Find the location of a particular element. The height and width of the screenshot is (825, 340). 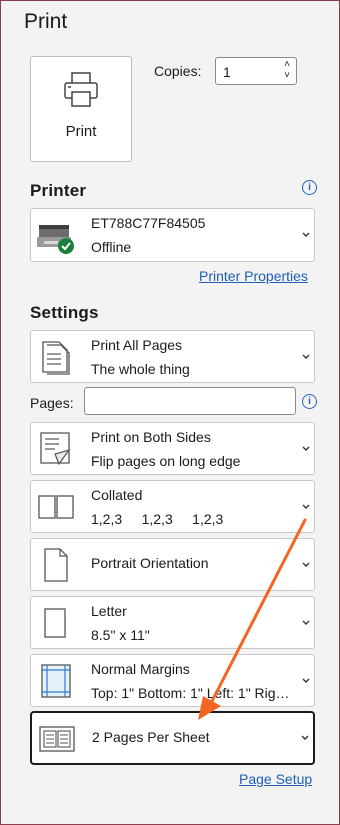

duplex-title: Print on Both Sides is located at coordinates (151, 437).